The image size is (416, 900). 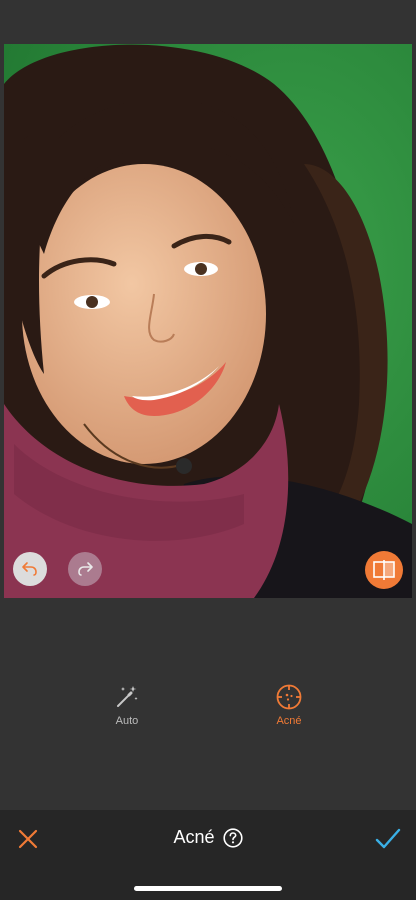 I want to click on home-indicator, so click(x=208, y=888).